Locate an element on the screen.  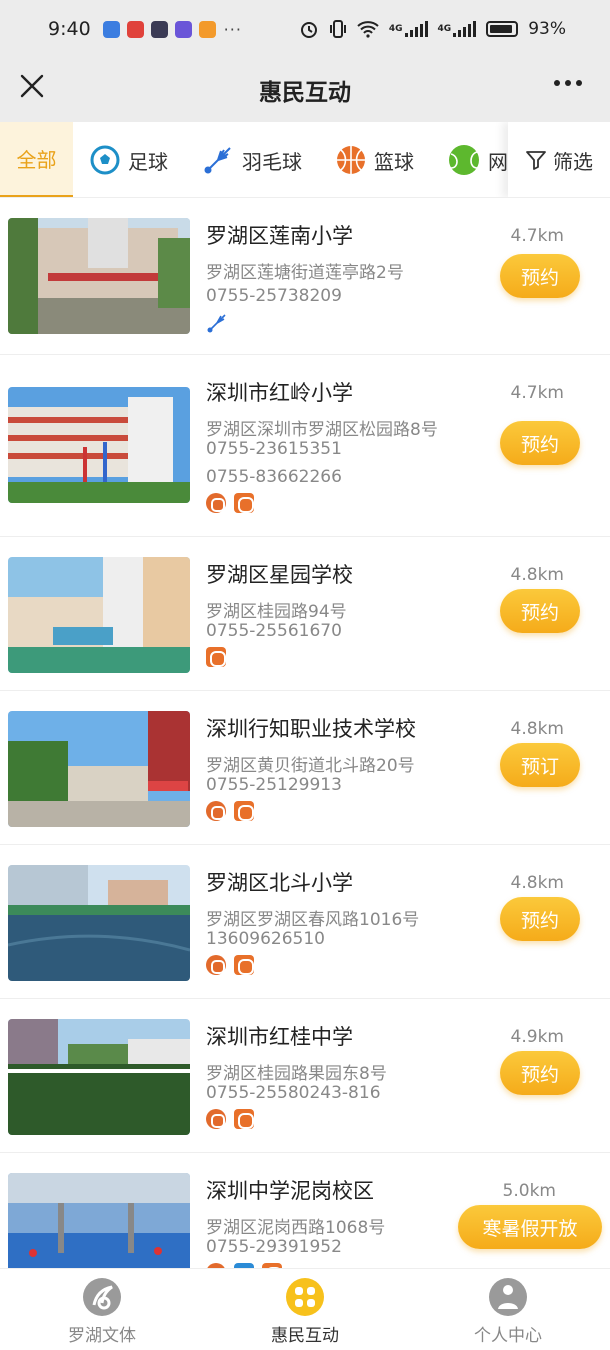
status-right: 4G 4G 93% is located at coordinates (432, 29).